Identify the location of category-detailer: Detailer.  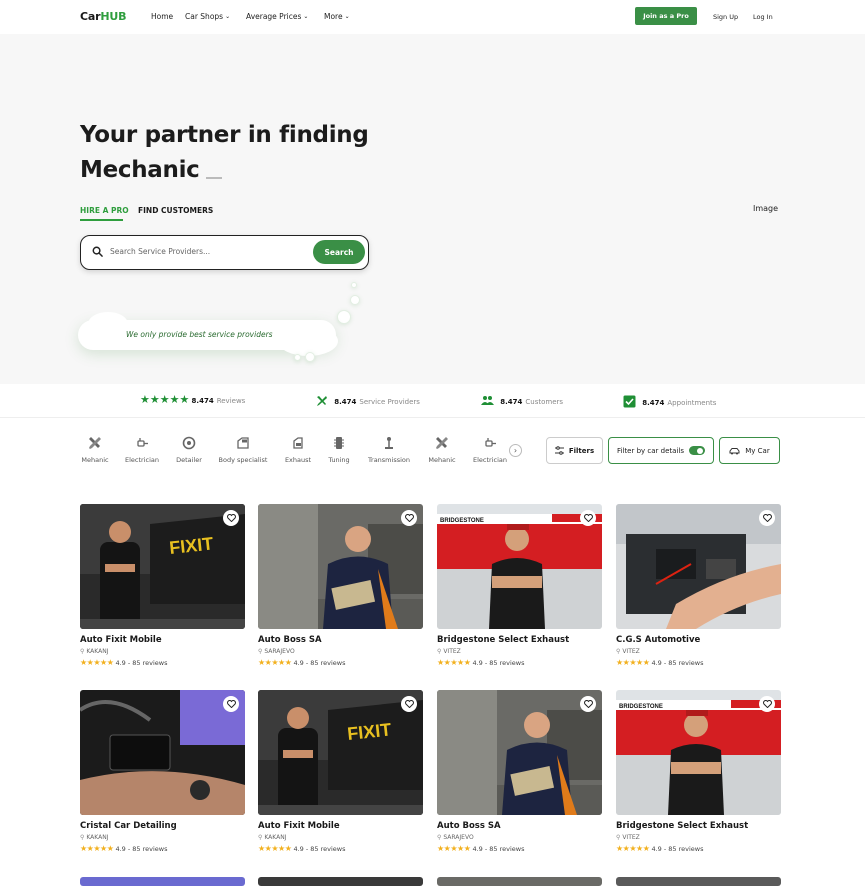
(189, 450).